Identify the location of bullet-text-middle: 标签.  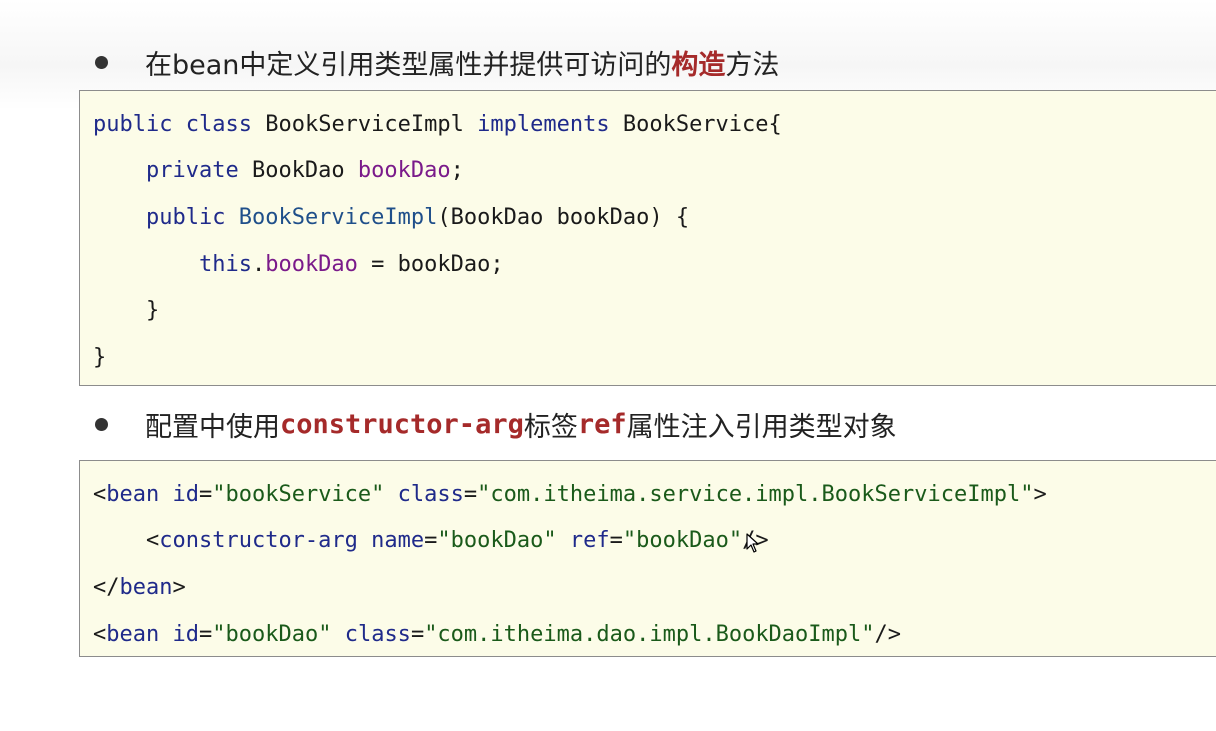
(550, 427).